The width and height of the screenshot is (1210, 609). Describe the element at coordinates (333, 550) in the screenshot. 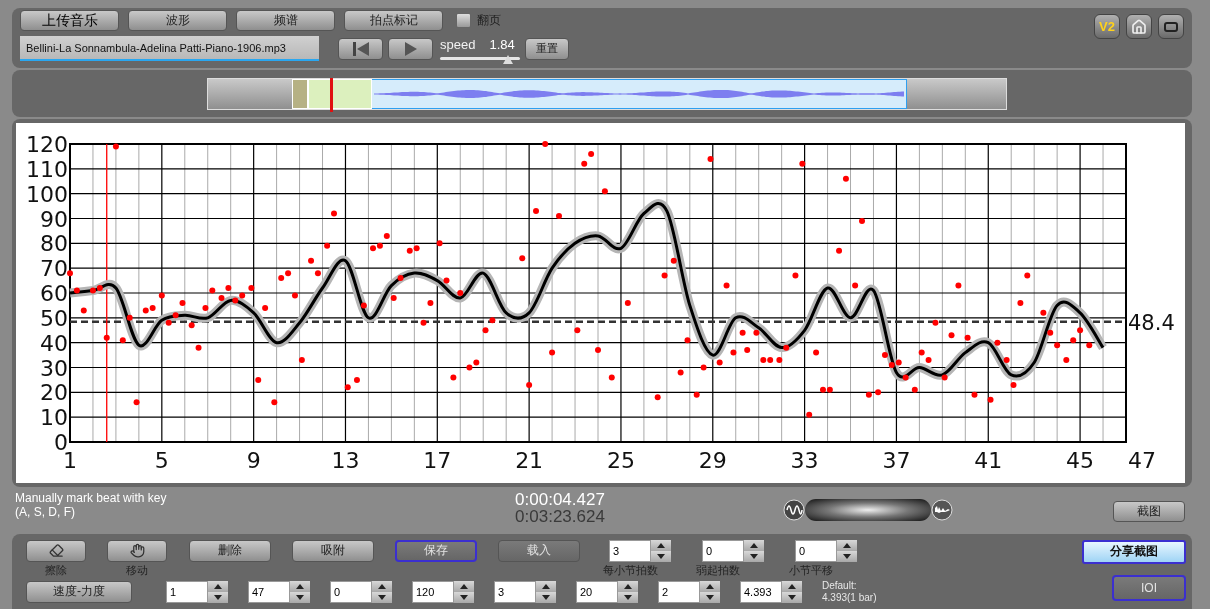

I see `action-button: 吸附` at that location.